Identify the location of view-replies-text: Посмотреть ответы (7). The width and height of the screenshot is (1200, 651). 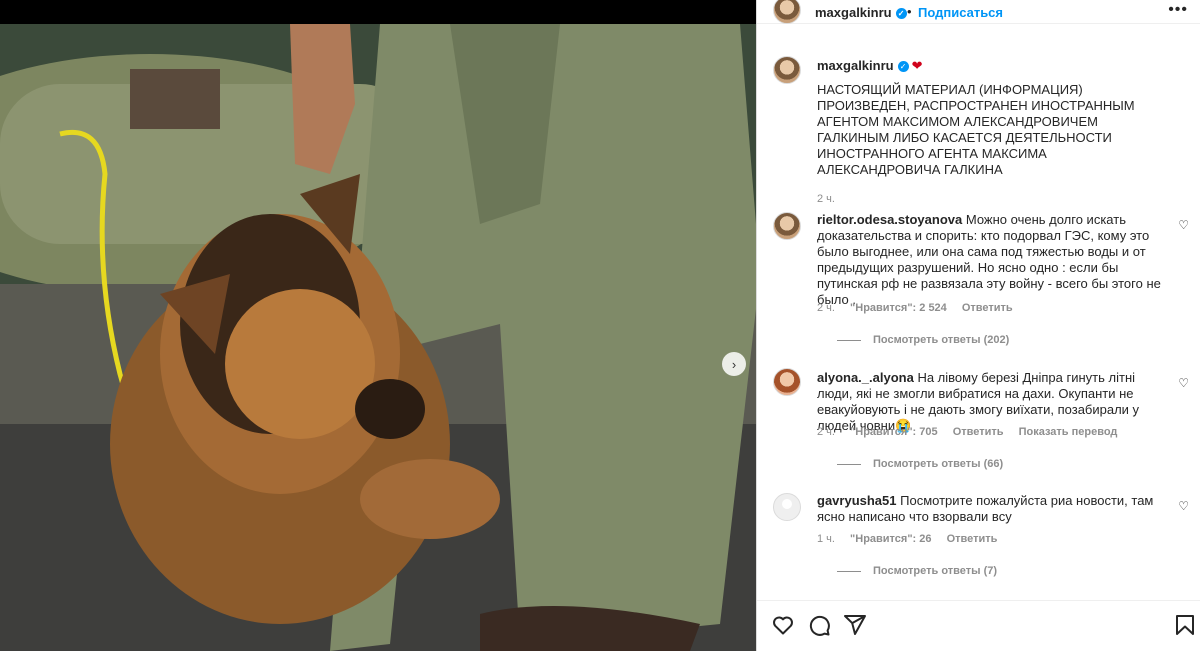
(935, 571).